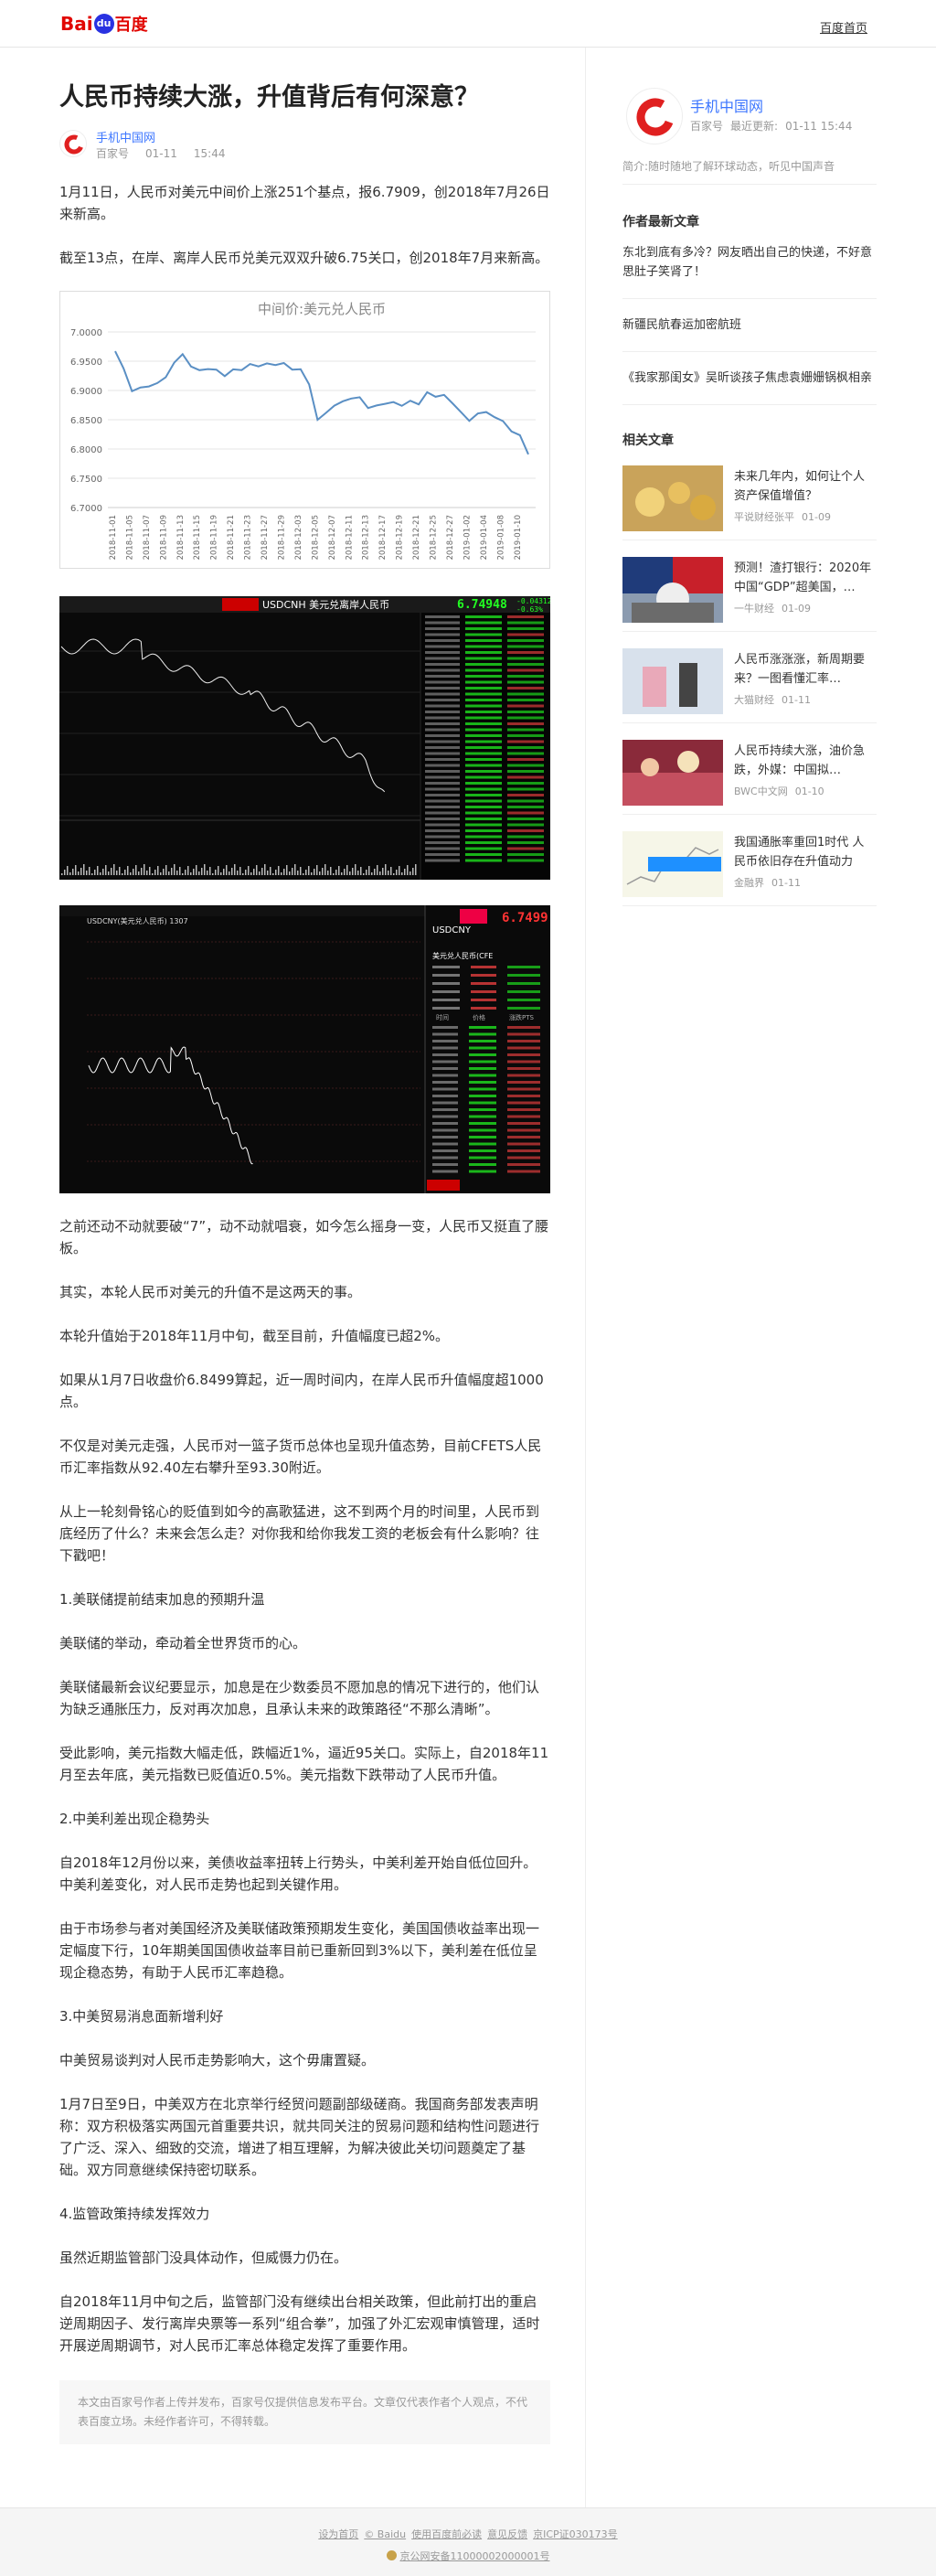  What do you see at coordinates (446, 2534) in the screenshot?
I see `footer-link: 使用百度前必读` at bounding box center [446, 2534].